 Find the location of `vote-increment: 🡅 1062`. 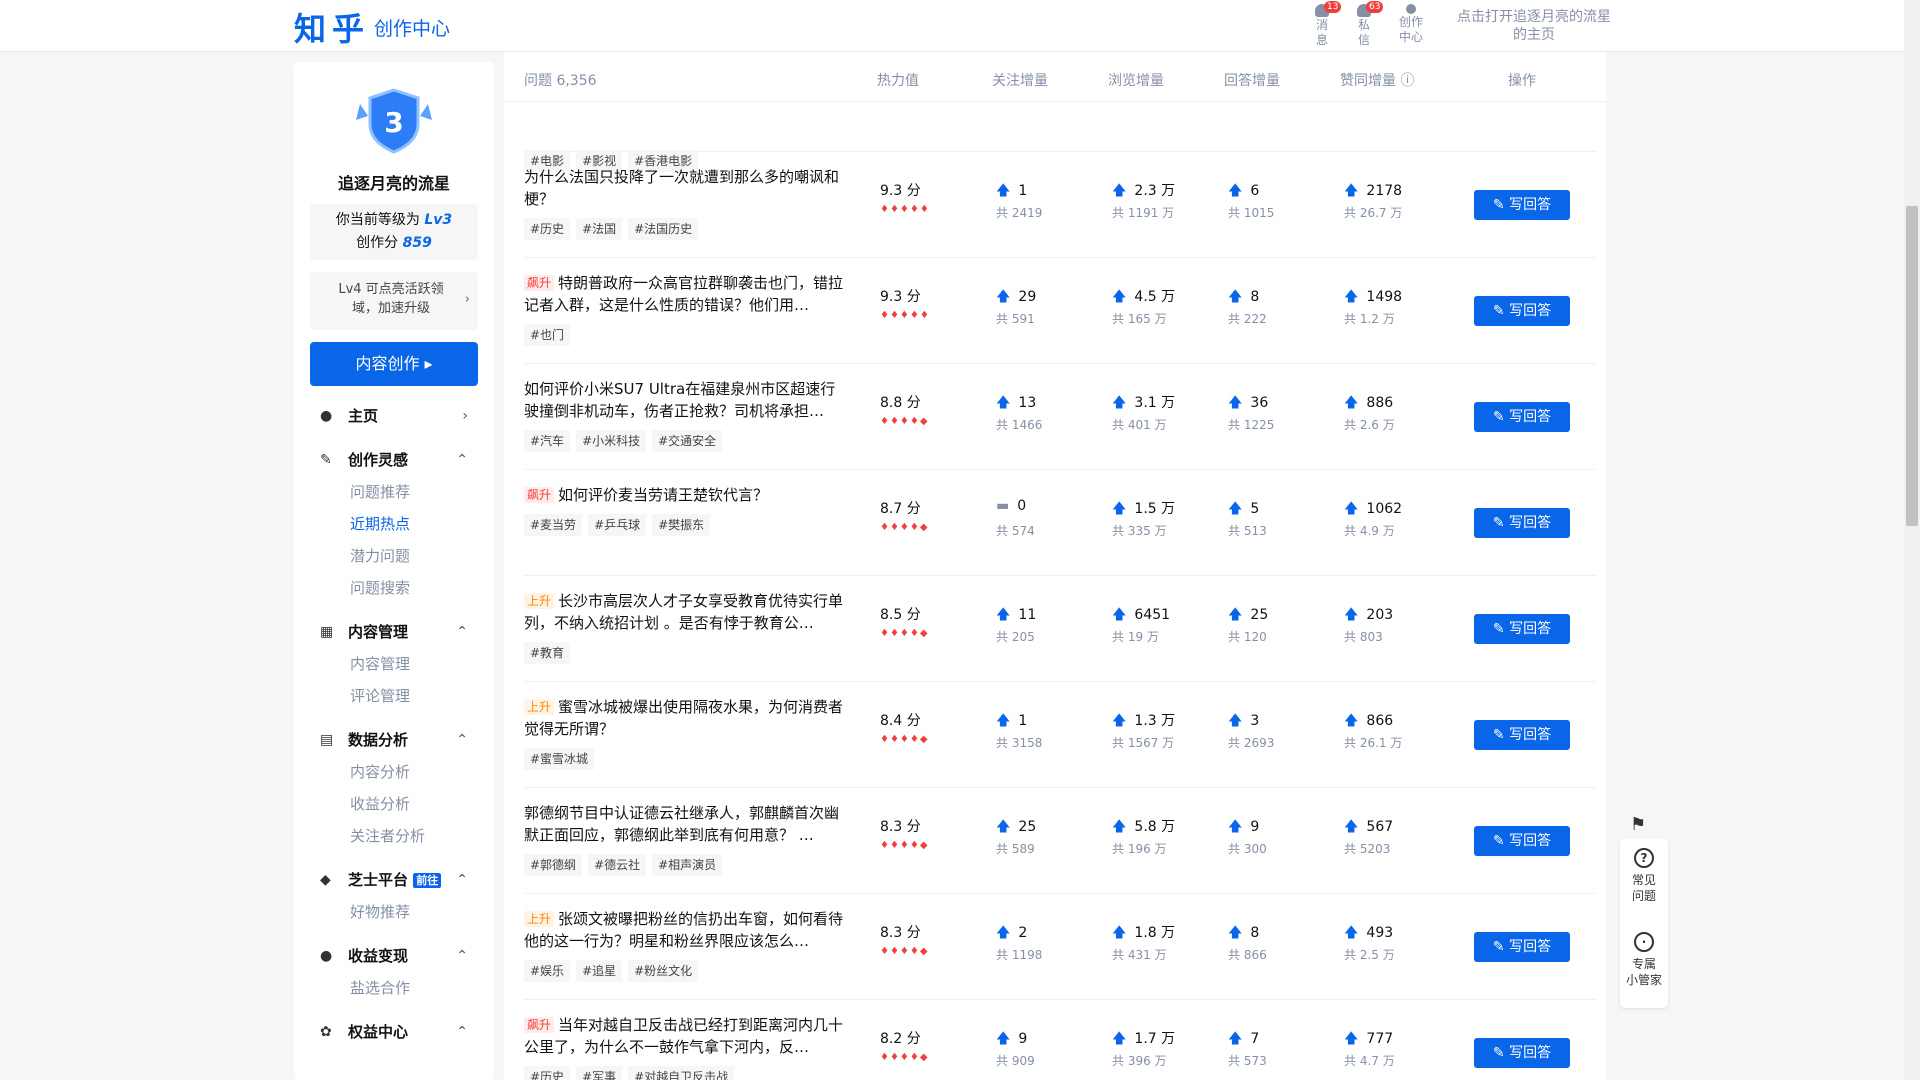

vote-increment: 🡅 1062 is located at coordinates (1373, 510).